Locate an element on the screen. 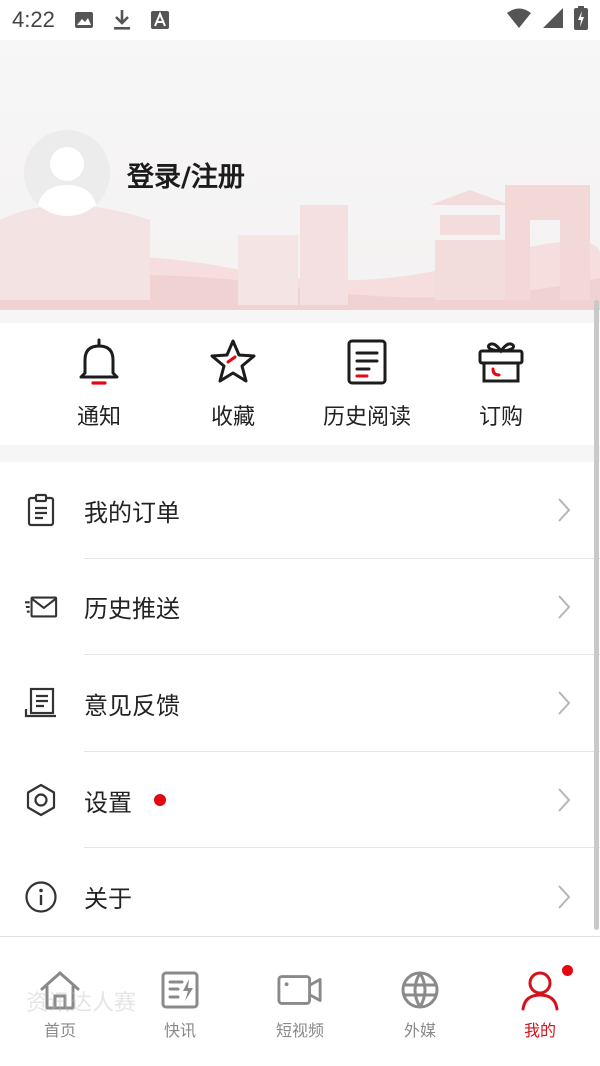 This screenshot has width=600, height=1066. menu-label: 设置 is located at coordinates (108, 802).